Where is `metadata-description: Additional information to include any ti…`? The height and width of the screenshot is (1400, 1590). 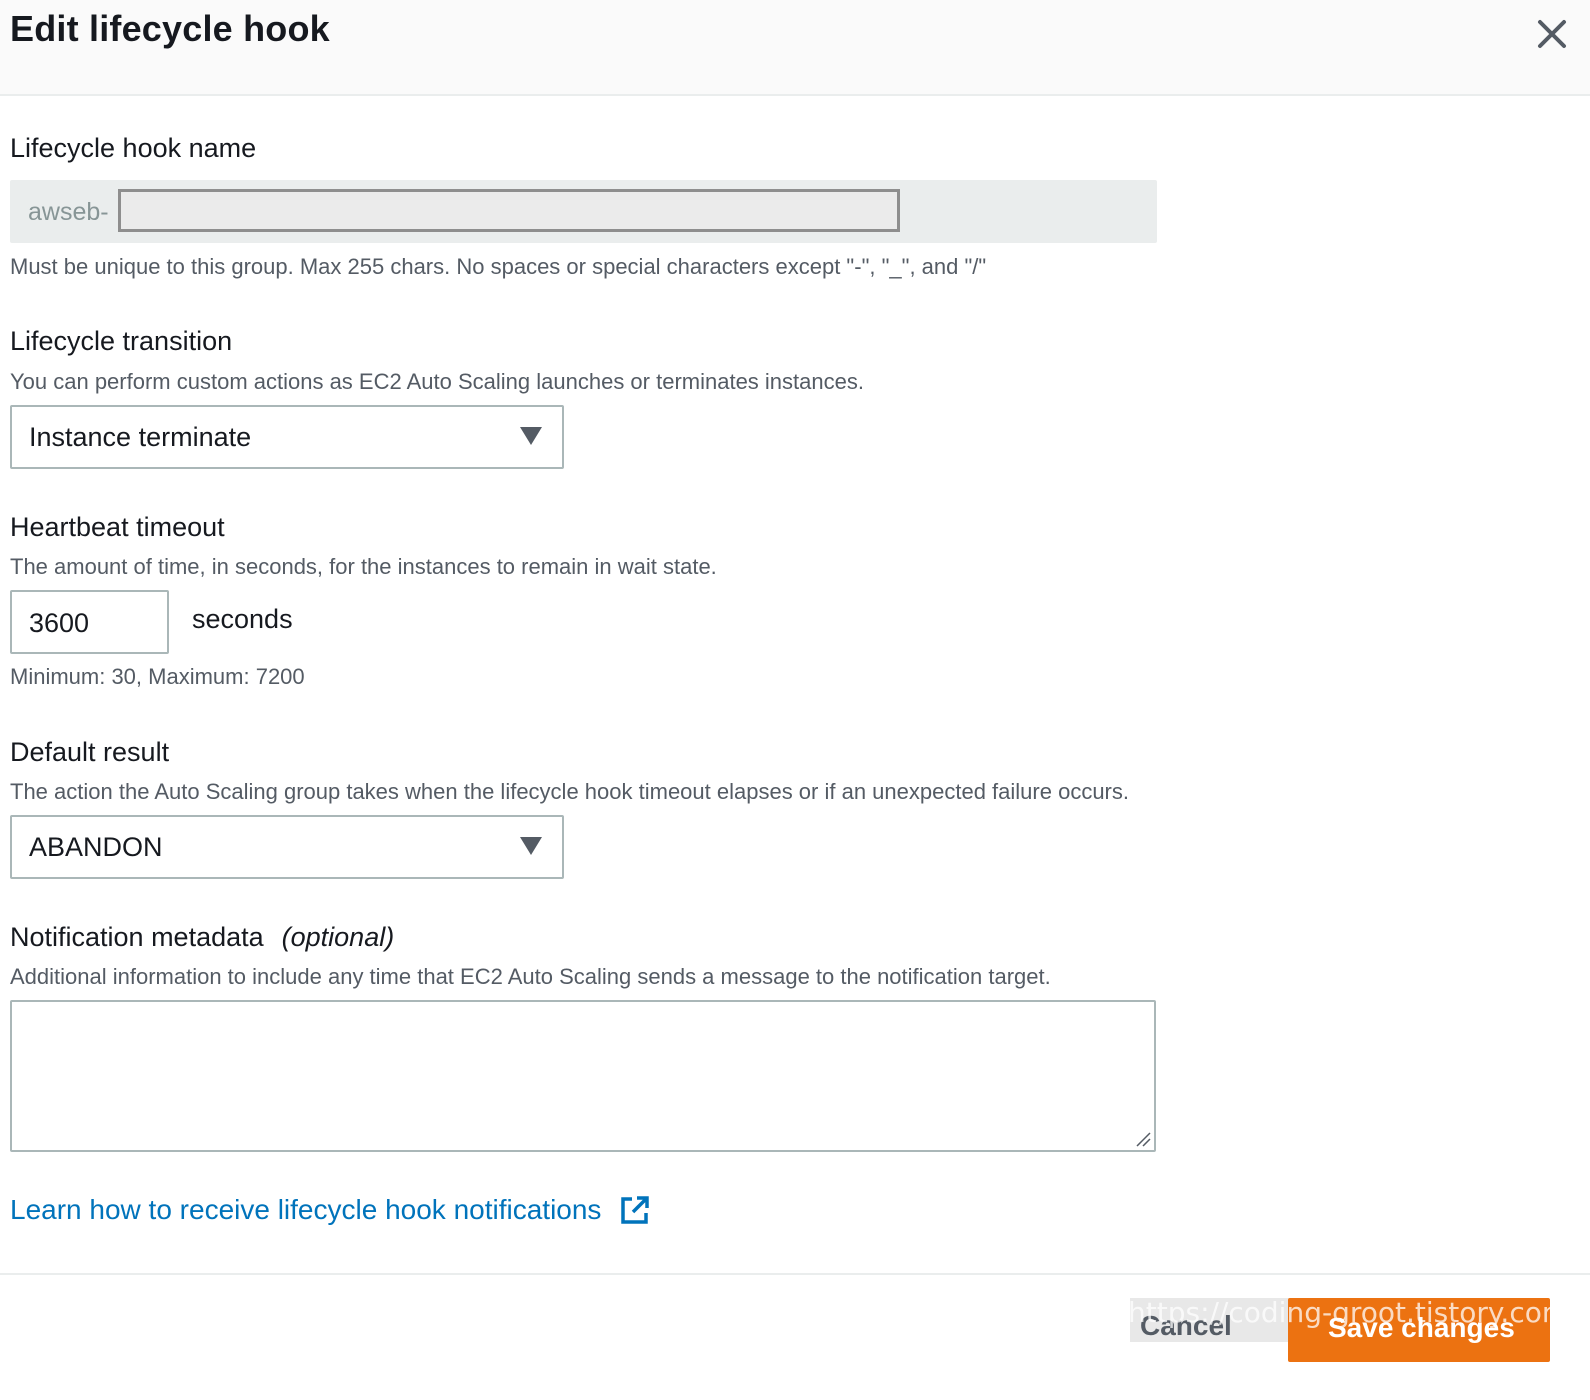 metadata-description: Additional information to include any ti… is located at coordinates (530, 976).